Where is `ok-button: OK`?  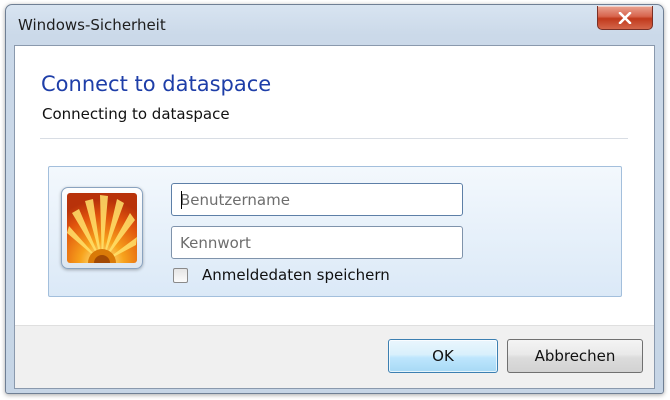 ok-button: OK is located at coordinates (443, 356).